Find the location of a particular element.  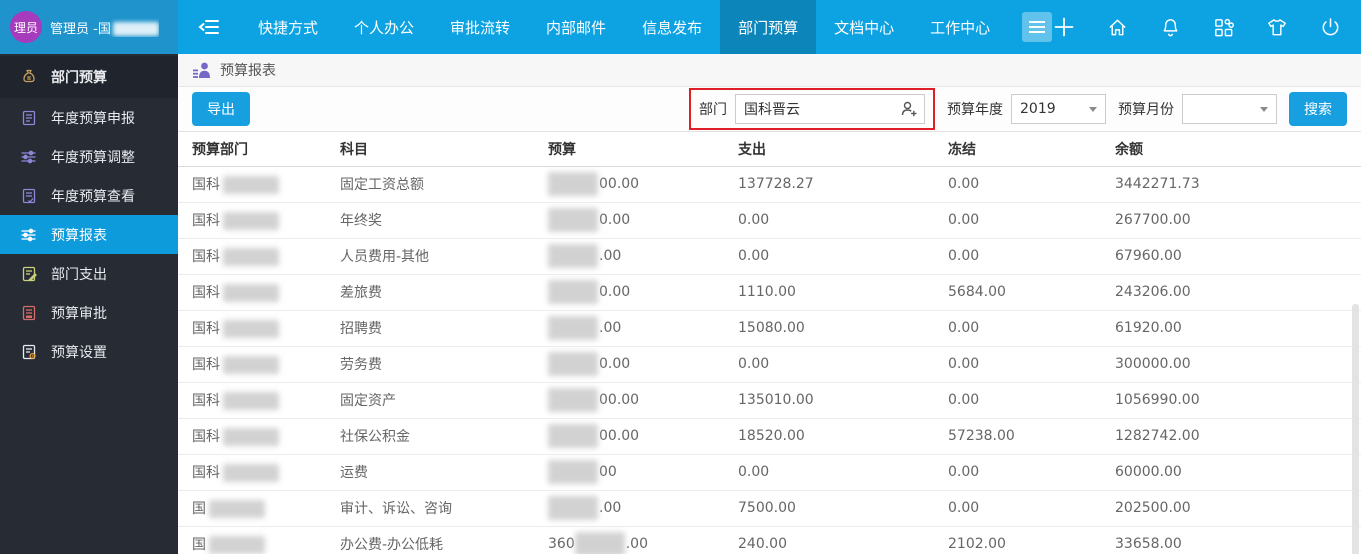

sidebar-item-dept-budget: 部门预算 is located at coordinates (89, 77).